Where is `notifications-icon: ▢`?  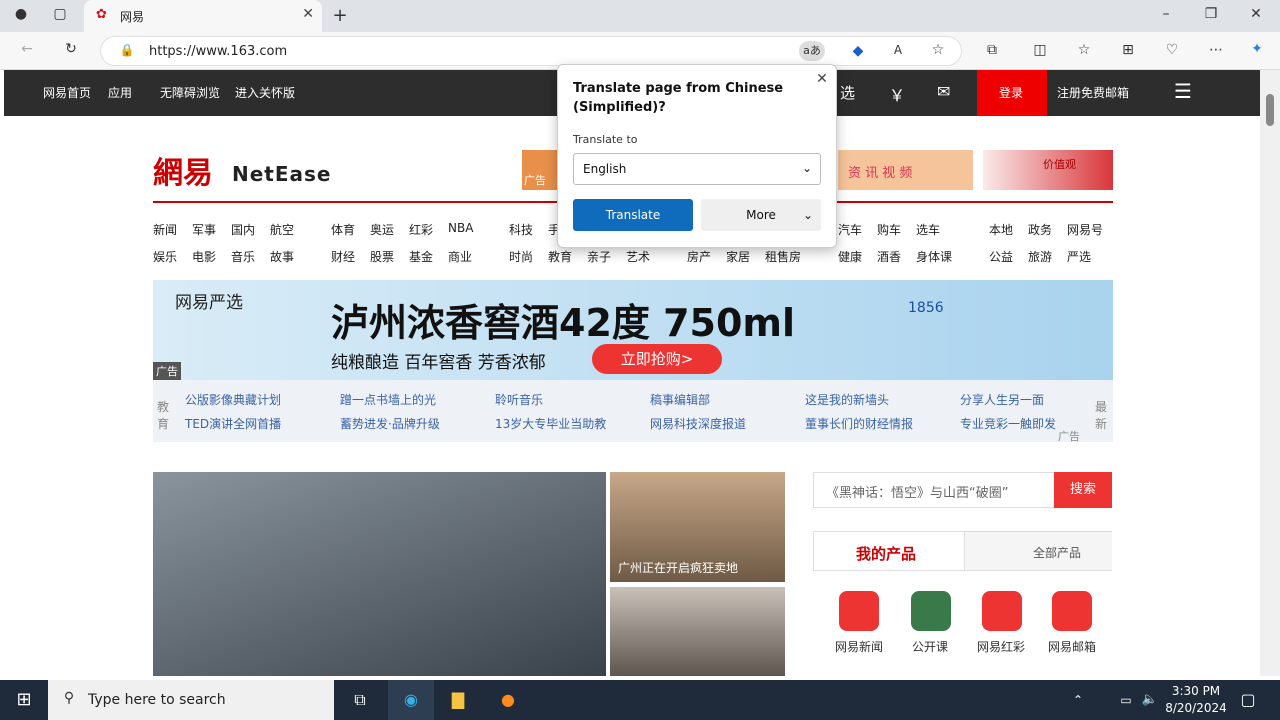
notifications-icon: ▢ is located at coordinates (1248, 700).